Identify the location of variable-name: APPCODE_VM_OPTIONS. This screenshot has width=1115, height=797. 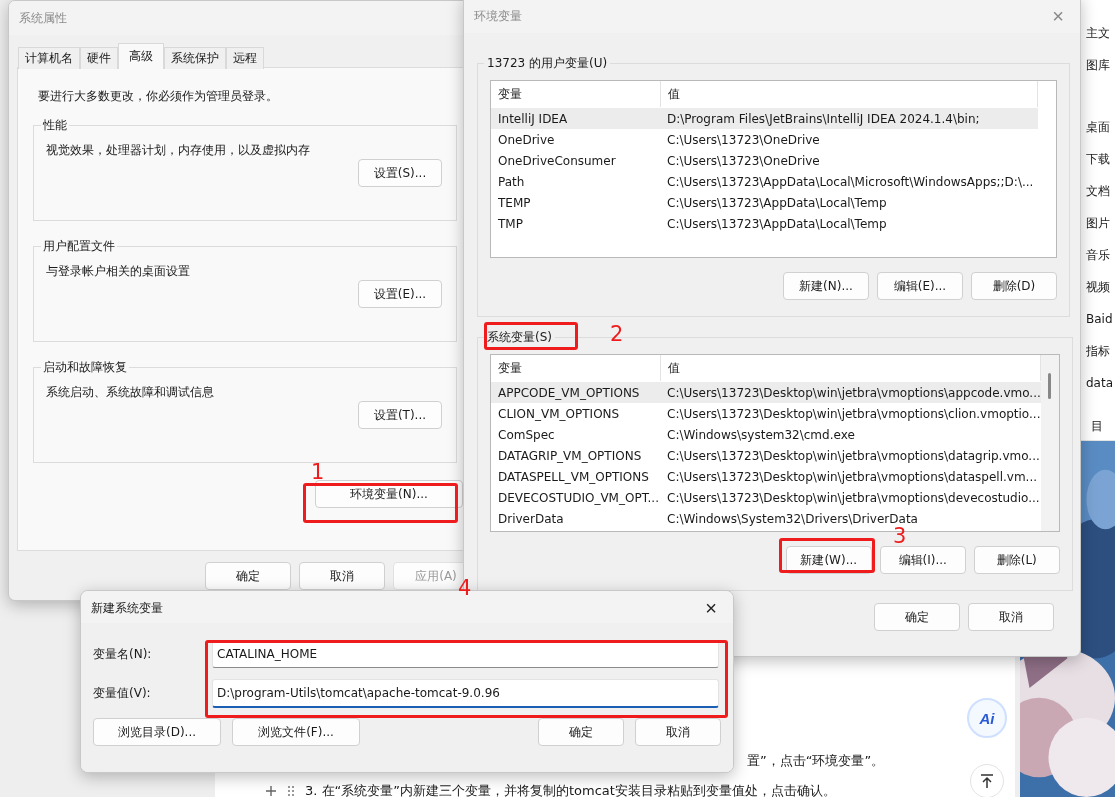
(569, 392).